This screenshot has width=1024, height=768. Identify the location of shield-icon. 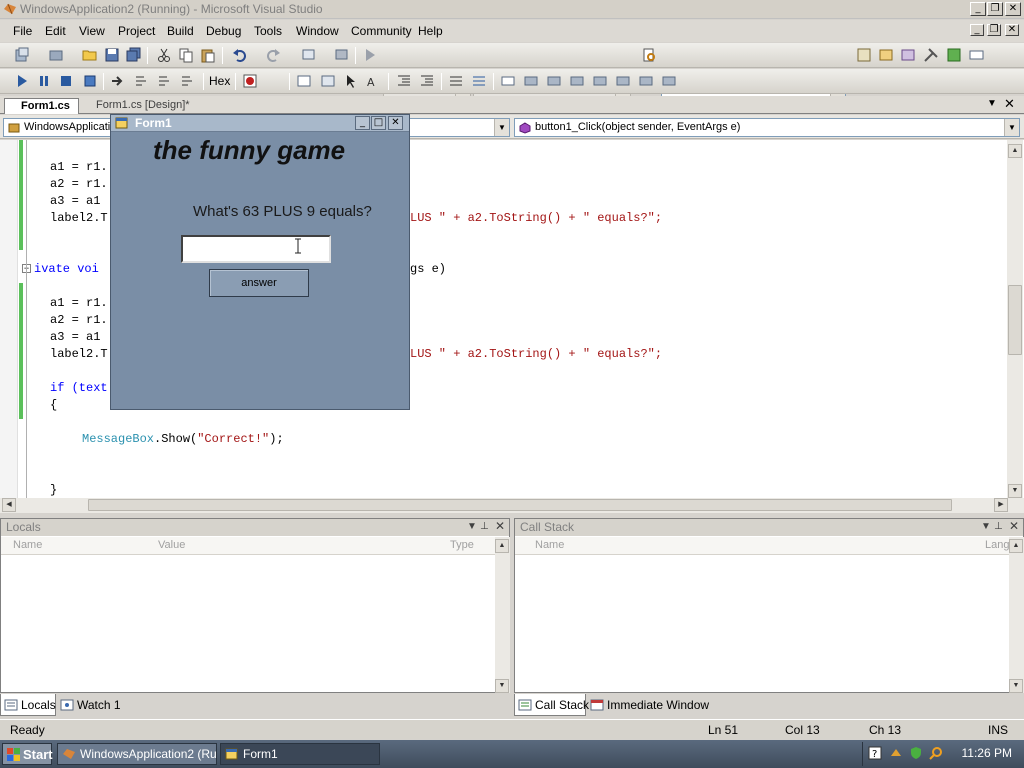
(916, 753).